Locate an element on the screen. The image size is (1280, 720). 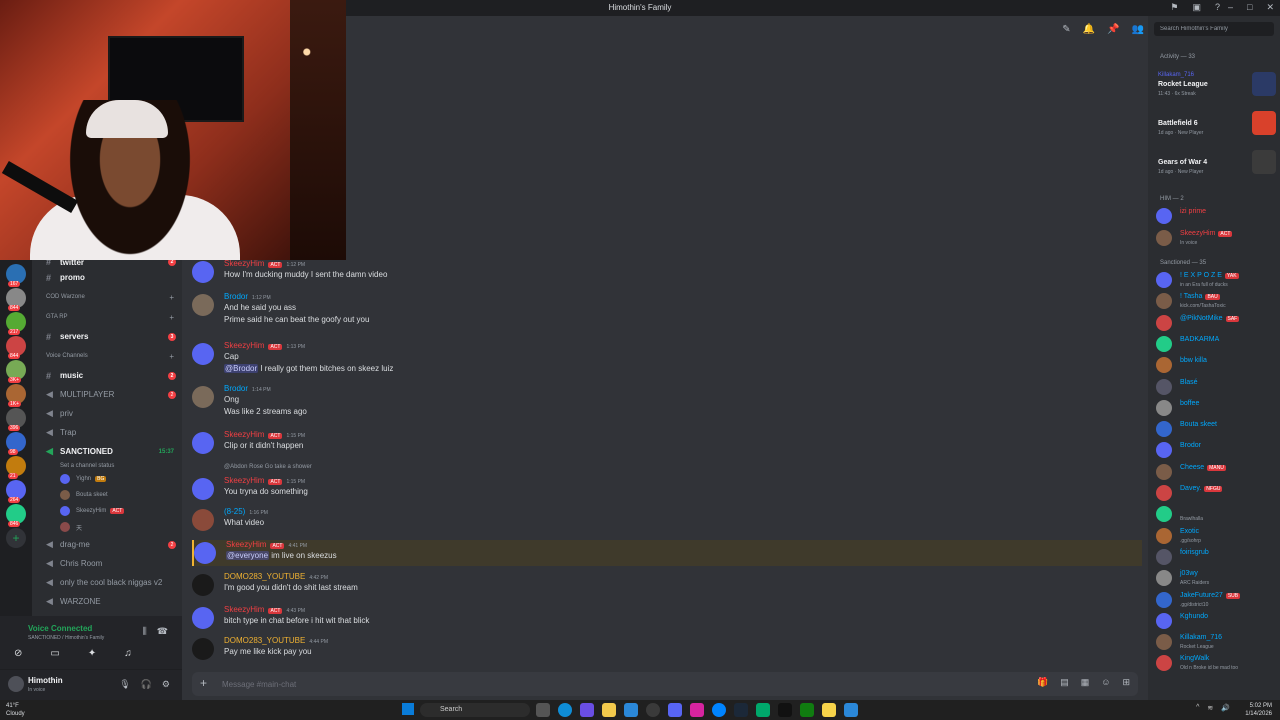
server-icon: 264 is located at coordinates (16, 491).